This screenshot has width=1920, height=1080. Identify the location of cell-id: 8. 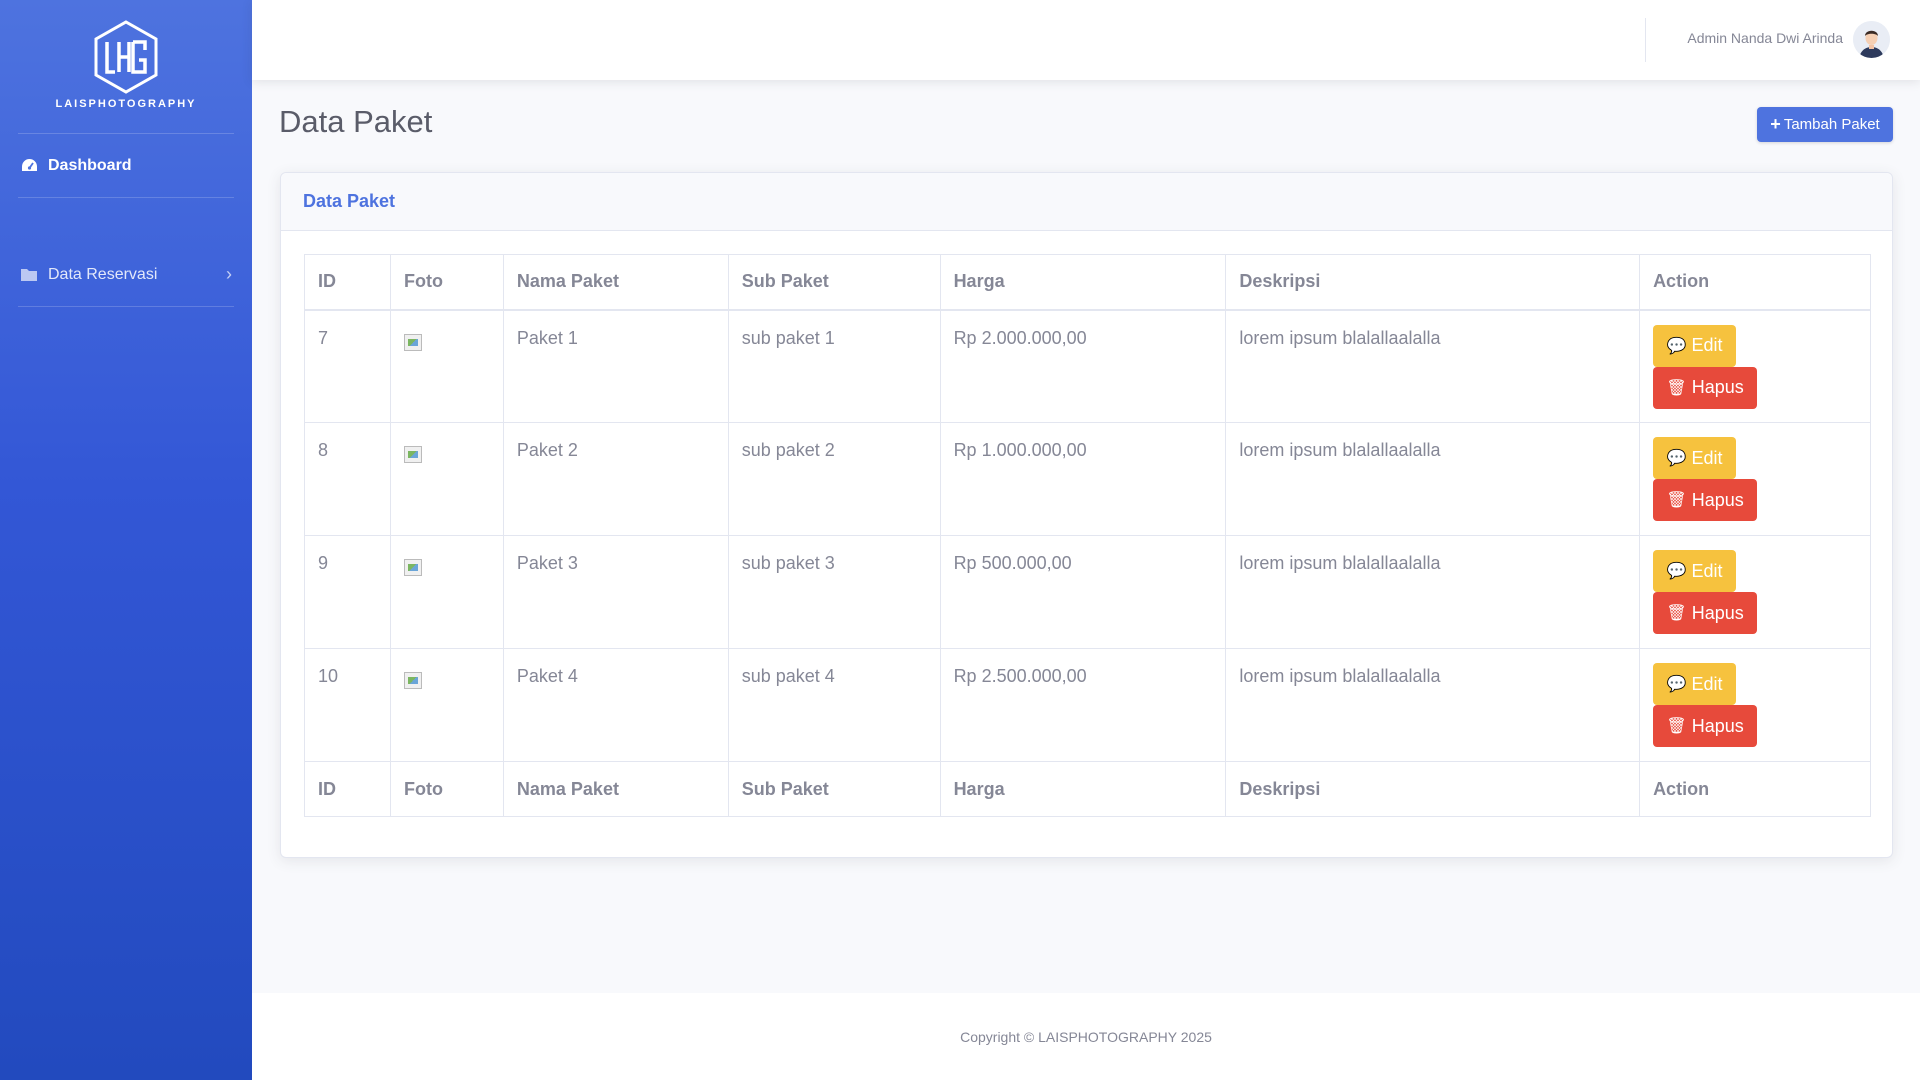
(347, 479).